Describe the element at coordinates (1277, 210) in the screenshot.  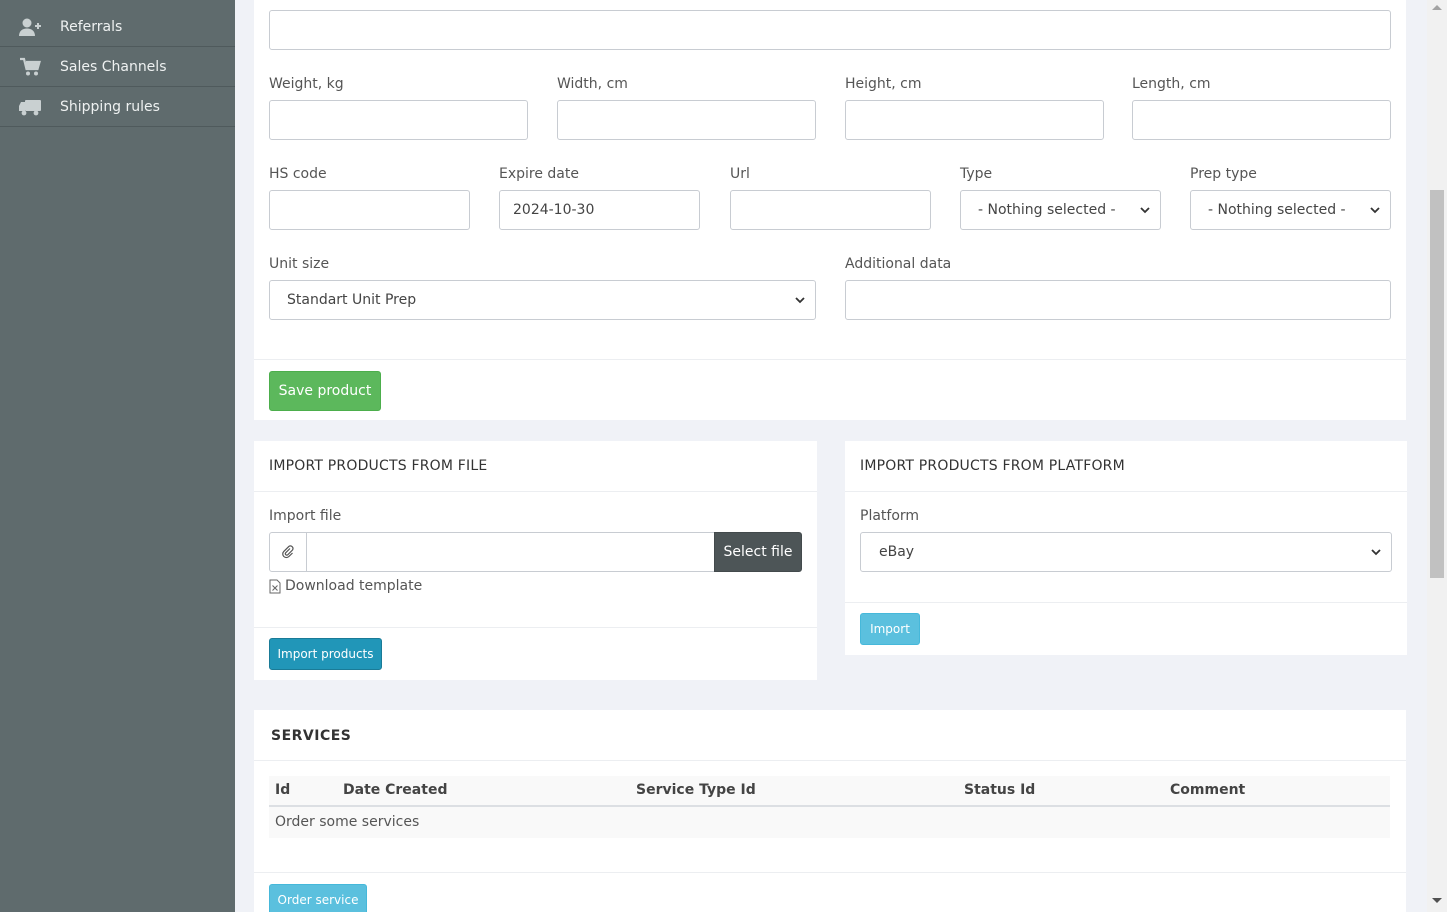
I see `prep-type-select-value: - Nothing selected -` at that location.